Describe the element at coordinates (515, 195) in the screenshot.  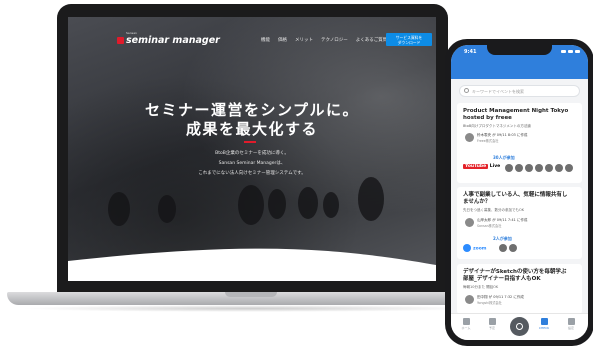
I see `event-title-line-1: 人事で副業している人、気軽に情報共有し` at that location.